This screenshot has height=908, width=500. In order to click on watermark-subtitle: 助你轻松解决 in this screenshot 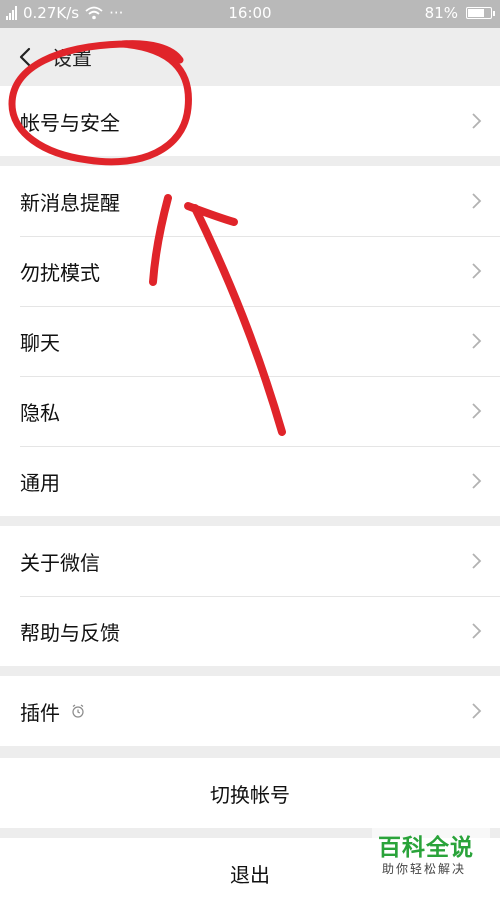, I will do `click(424, 869)`.